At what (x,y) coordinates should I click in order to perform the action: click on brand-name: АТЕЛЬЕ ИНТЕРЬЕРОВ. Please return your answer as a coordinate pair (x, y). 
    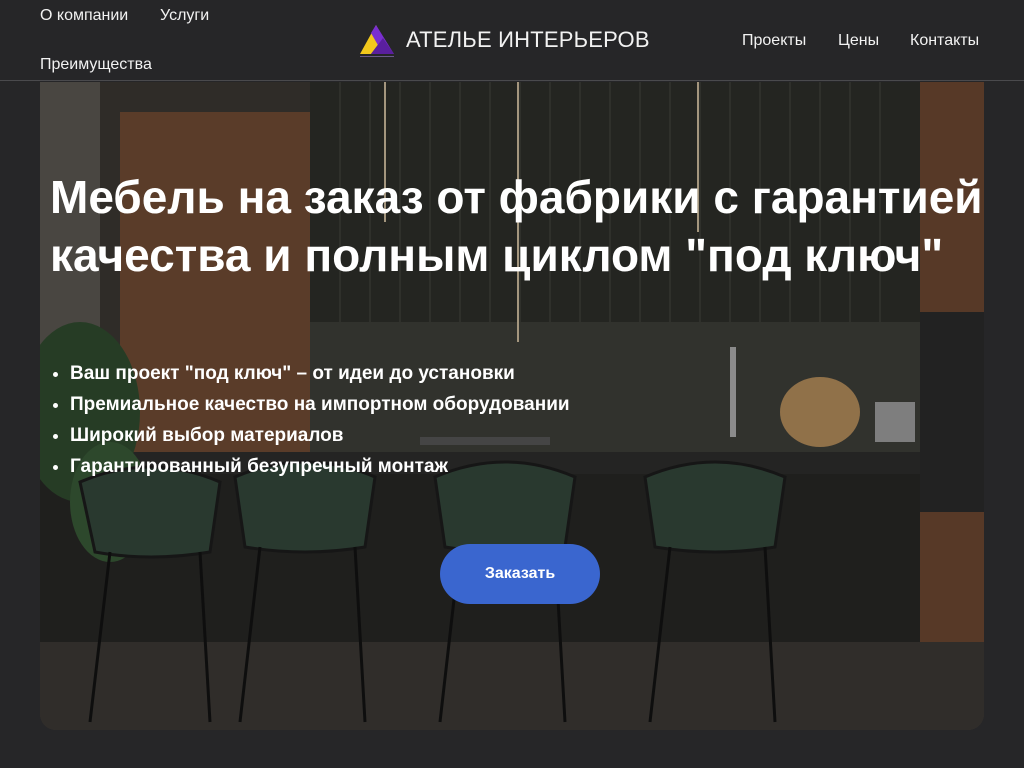
    Looking at the image, I should click on (528, 39).